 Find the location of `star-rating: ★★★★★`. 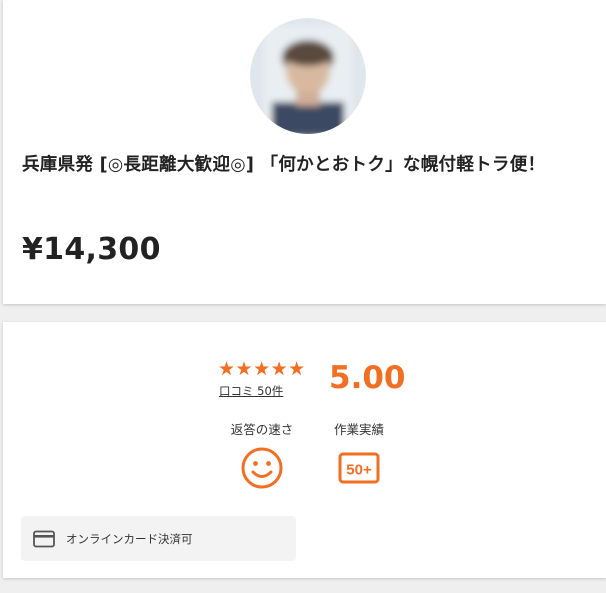

star-rating: ★★★★★ is located at coordinates (262, 369).